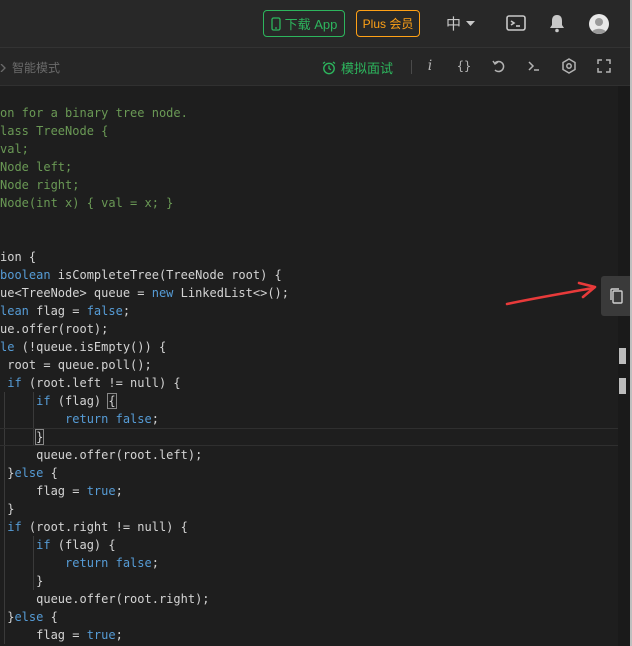  I want to click on chevron-right-icon, so click(3, 67).